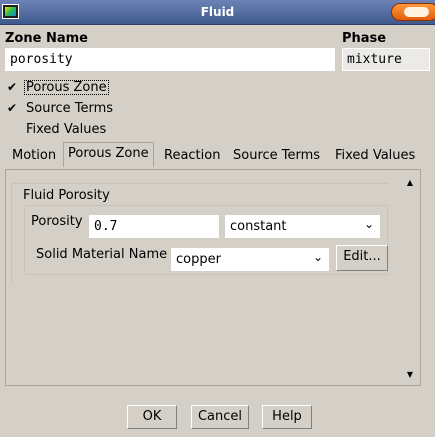 This screenshot has width=435, height=437. I want to click on fixed-values-checkbox: Fixed Values, so click(56, 129).